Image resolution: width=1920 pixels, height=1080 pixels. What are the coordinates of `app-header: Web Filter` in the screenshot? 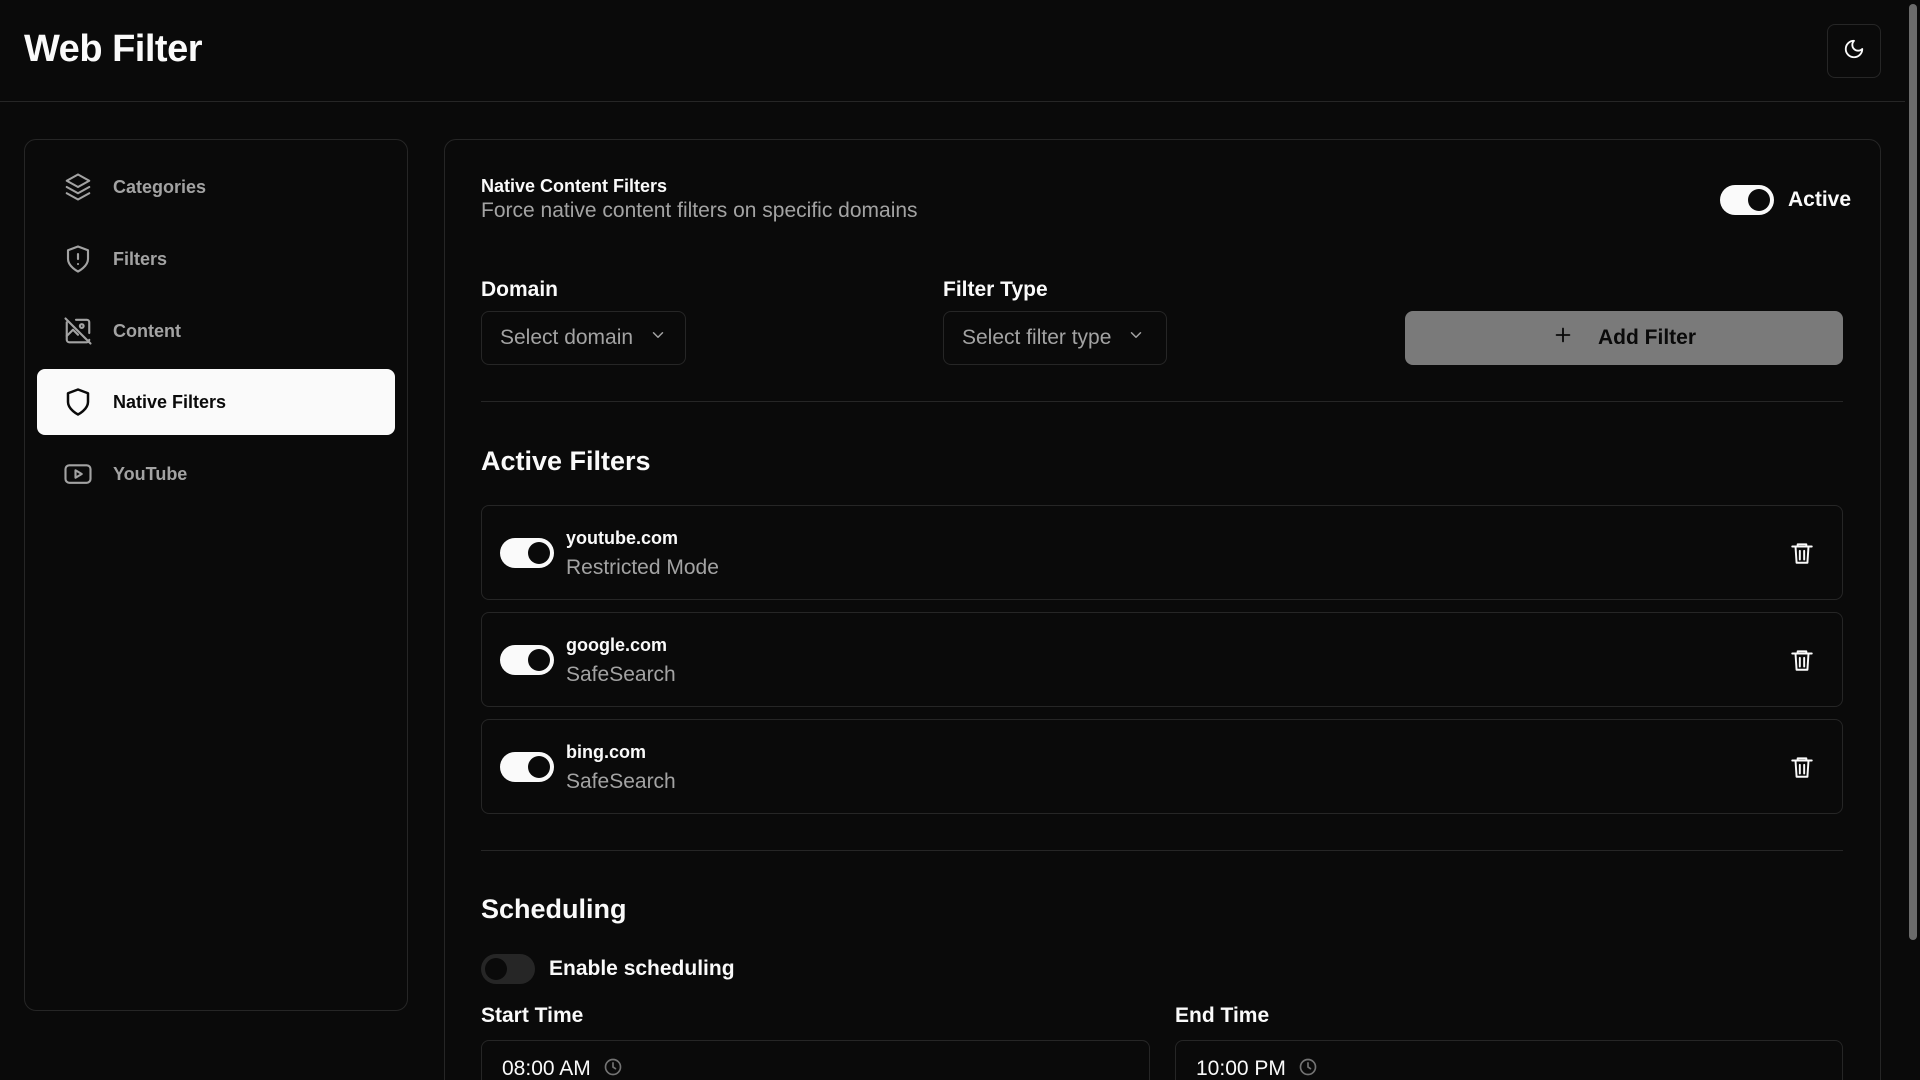 It's located at (952, 51).